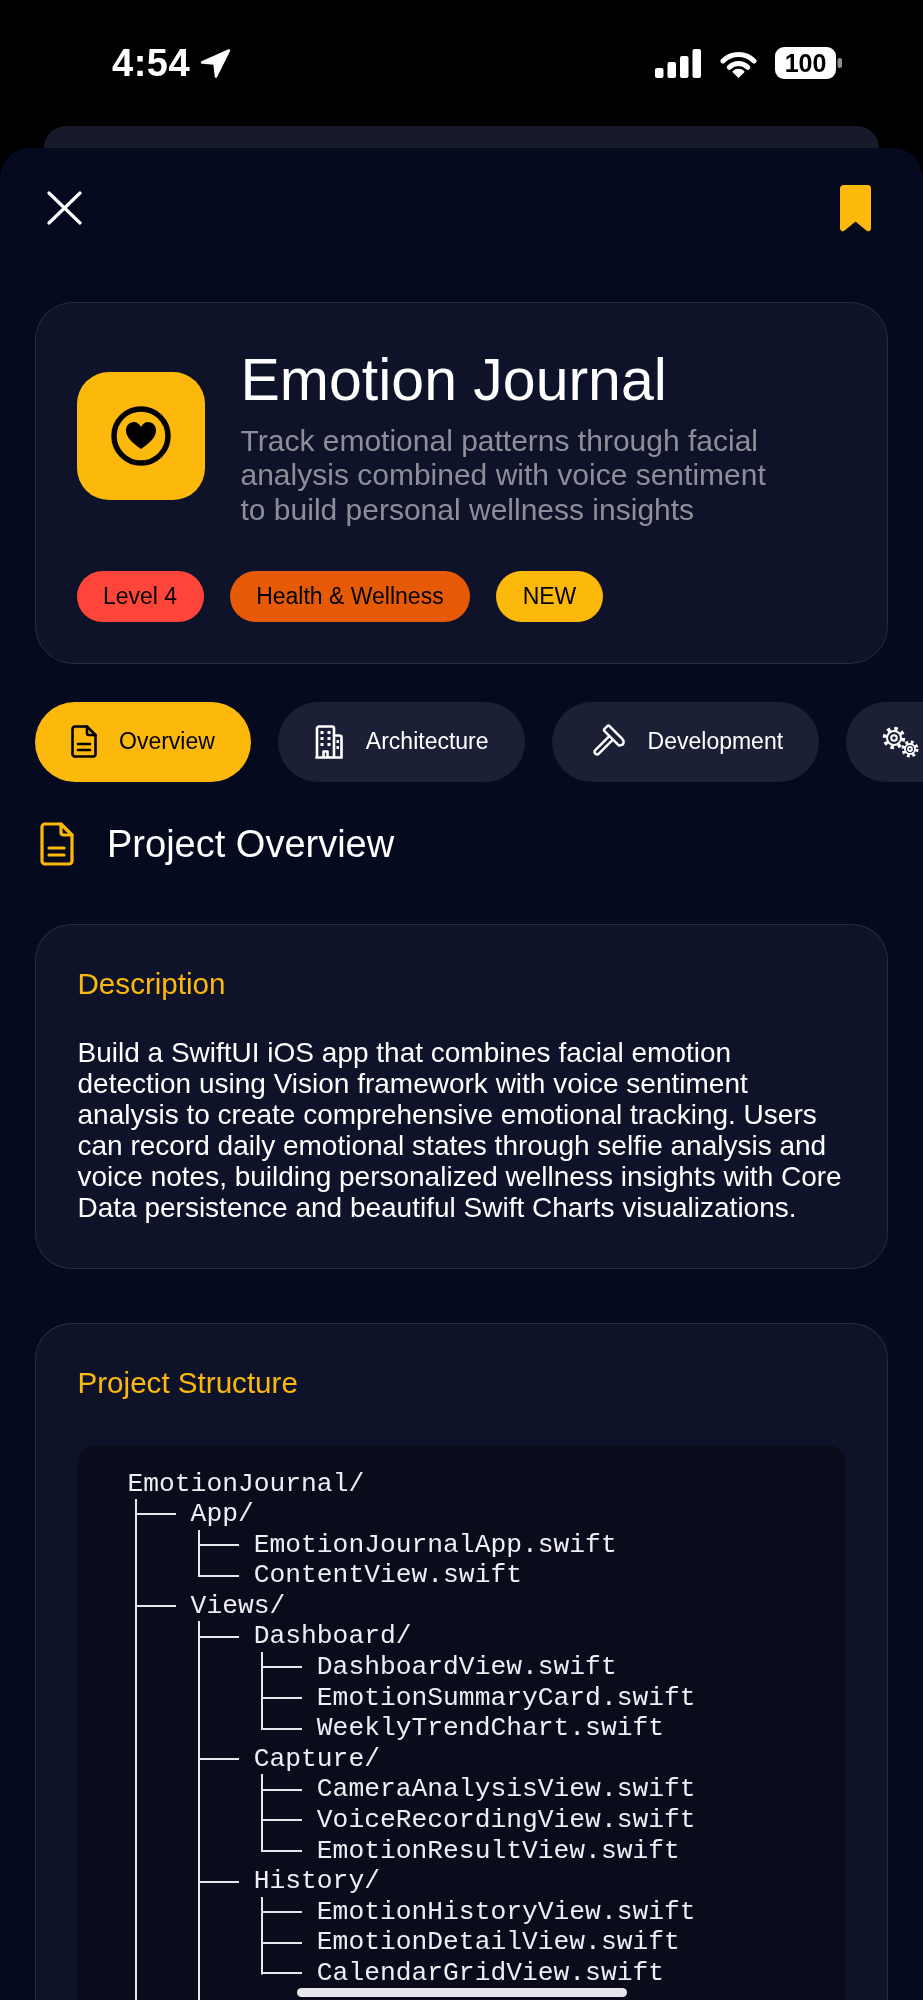 The image size is (923, 2000). Describe the element at coordinates (490, 1973) in the screenshot. I see `file-name: CalendarGridView.swift` at that location.